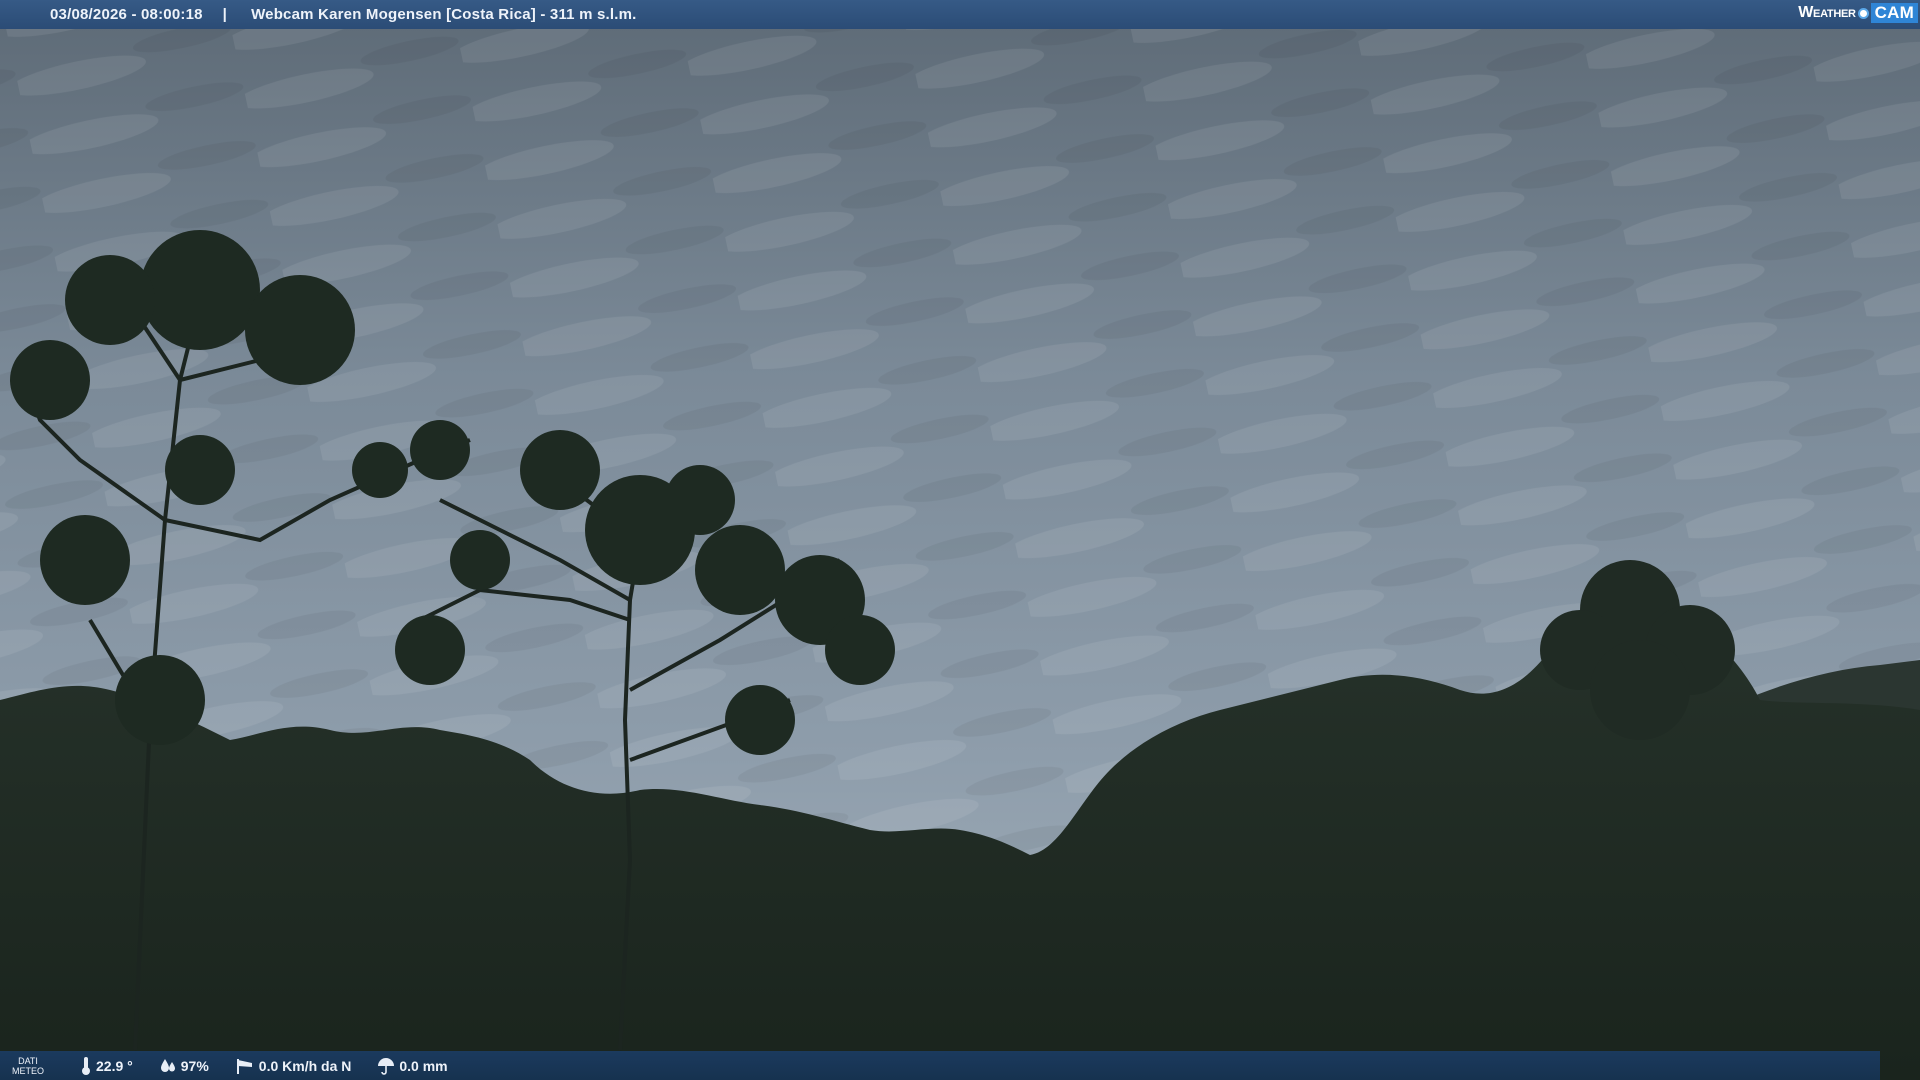 The image size is (1920, 1080). What do you see at coordinates (27, 1070) in the screenshot?
I see `dati-meteo-line2: METEO` at bounding box center [27, 1070].